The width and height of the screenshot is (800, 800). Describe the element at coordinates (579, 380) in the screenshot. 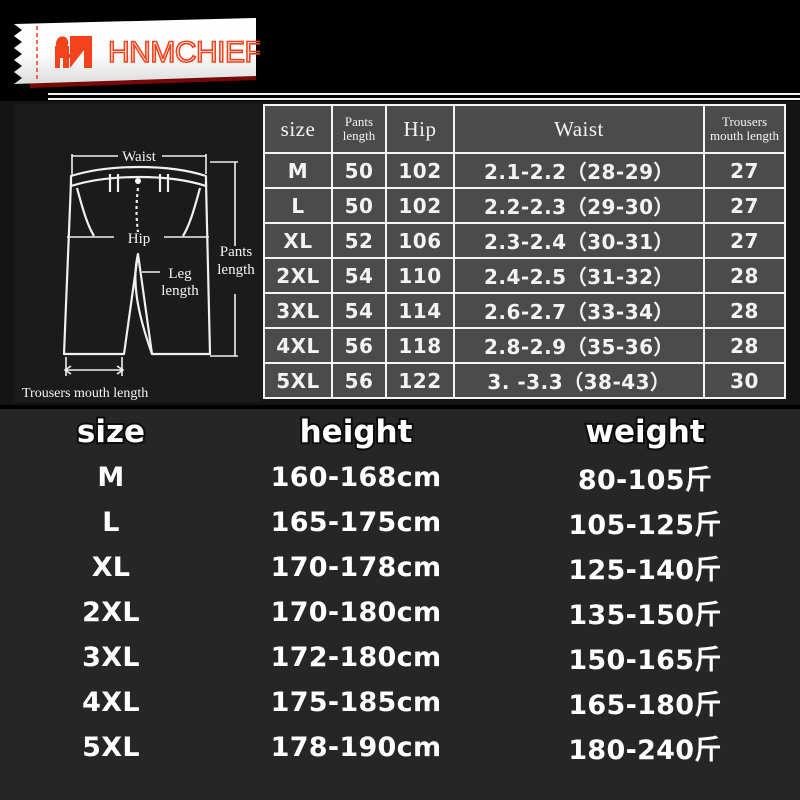

I see `spec-cell-waist: 3. -3.3（38-43）` at that location.